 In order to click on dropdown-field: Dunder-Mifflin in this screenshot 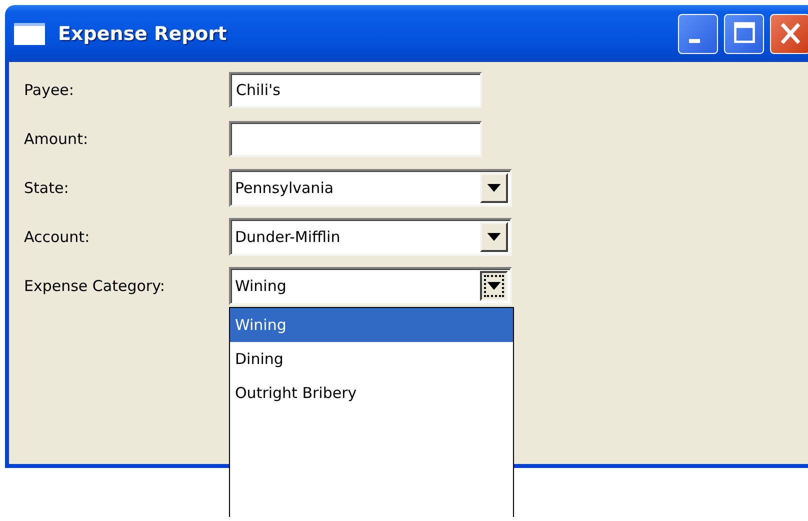, I will do `click(370, 237)`.